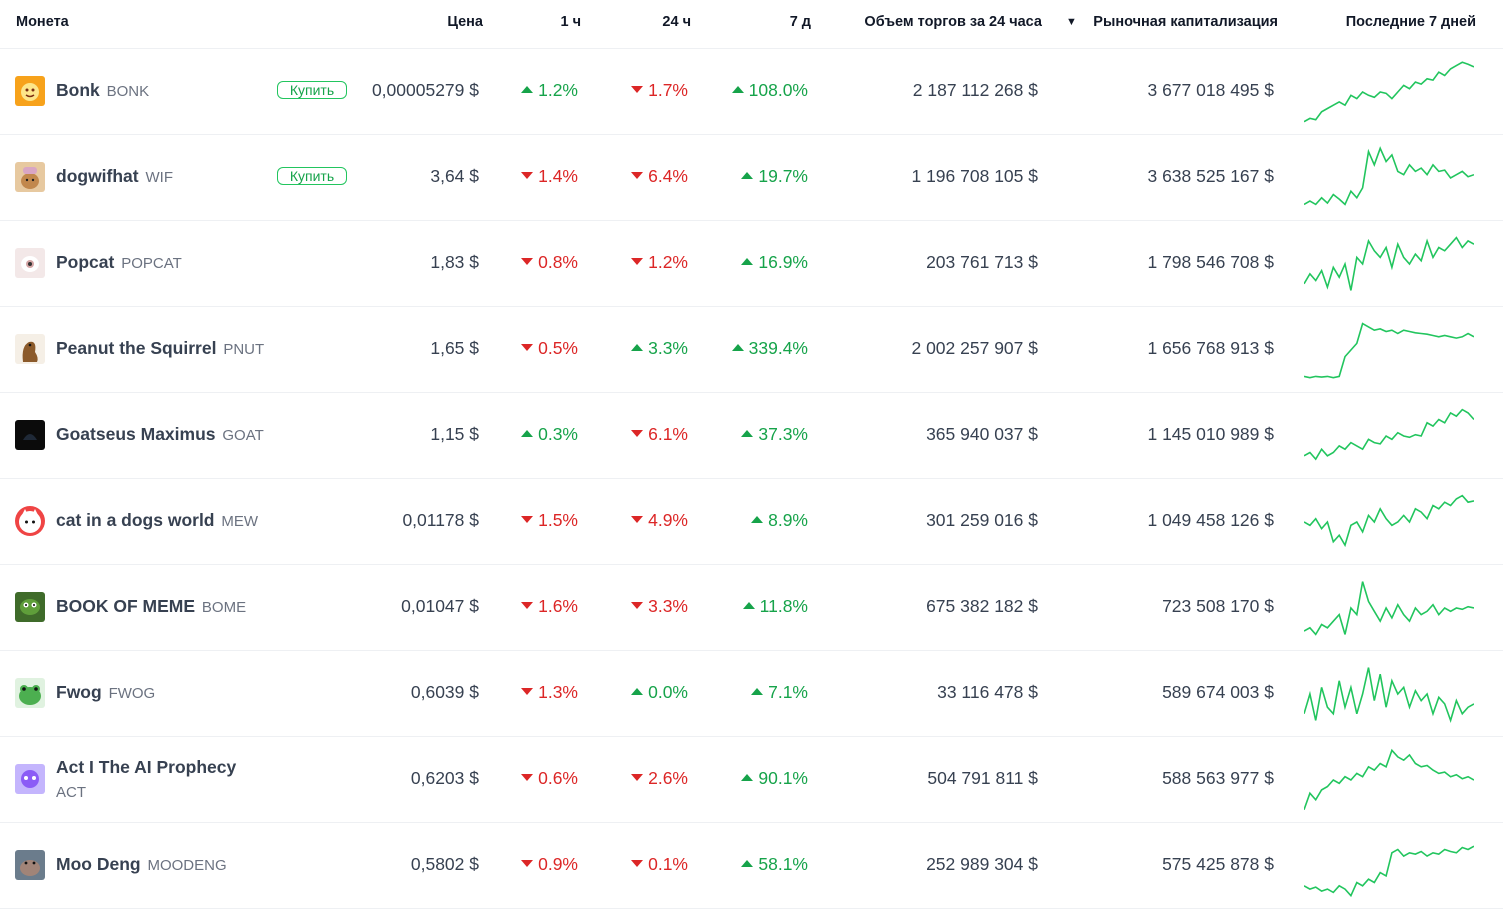 The height and width of the screenshot is (909, 1503). What do you see at coordinates (136, 434) in the screenshot?
I see `coin-name: Goatseus Maximus` at bounding box center [136, 434].